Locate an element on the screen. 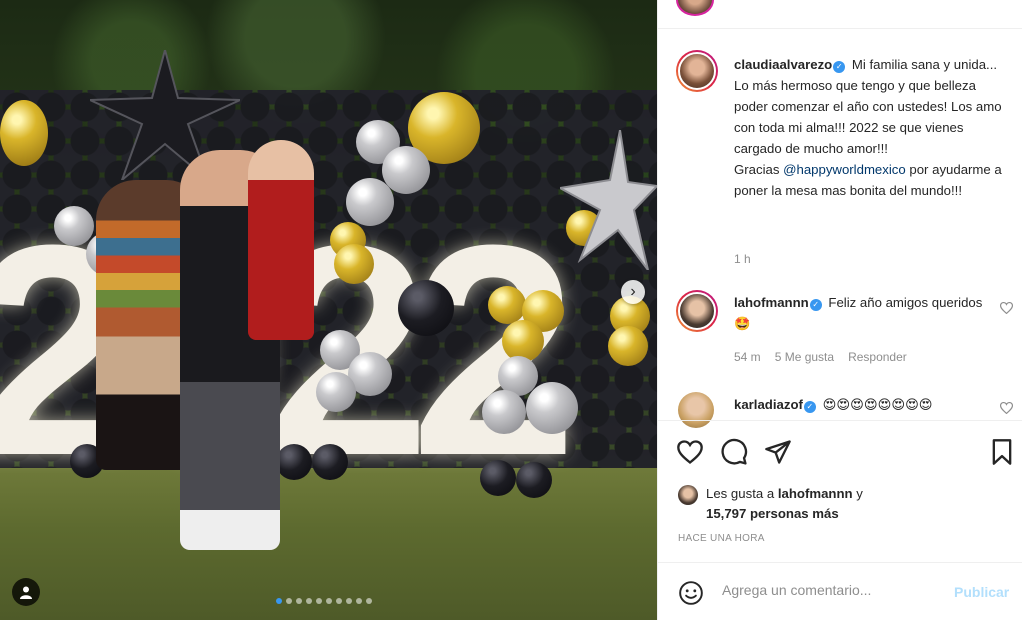 This screenshot has height=620, width=1022. comment-username: lahofmannn is located at coordinates (771, 302).